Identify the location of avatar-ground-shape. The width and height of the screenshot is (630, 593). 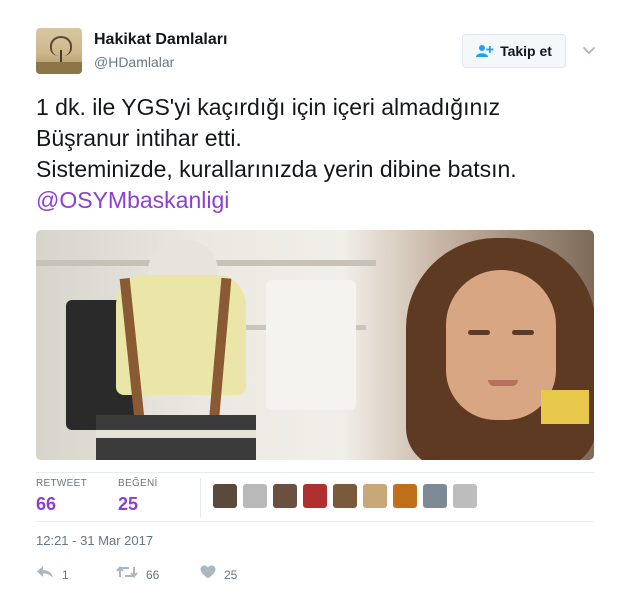
(59, 68).